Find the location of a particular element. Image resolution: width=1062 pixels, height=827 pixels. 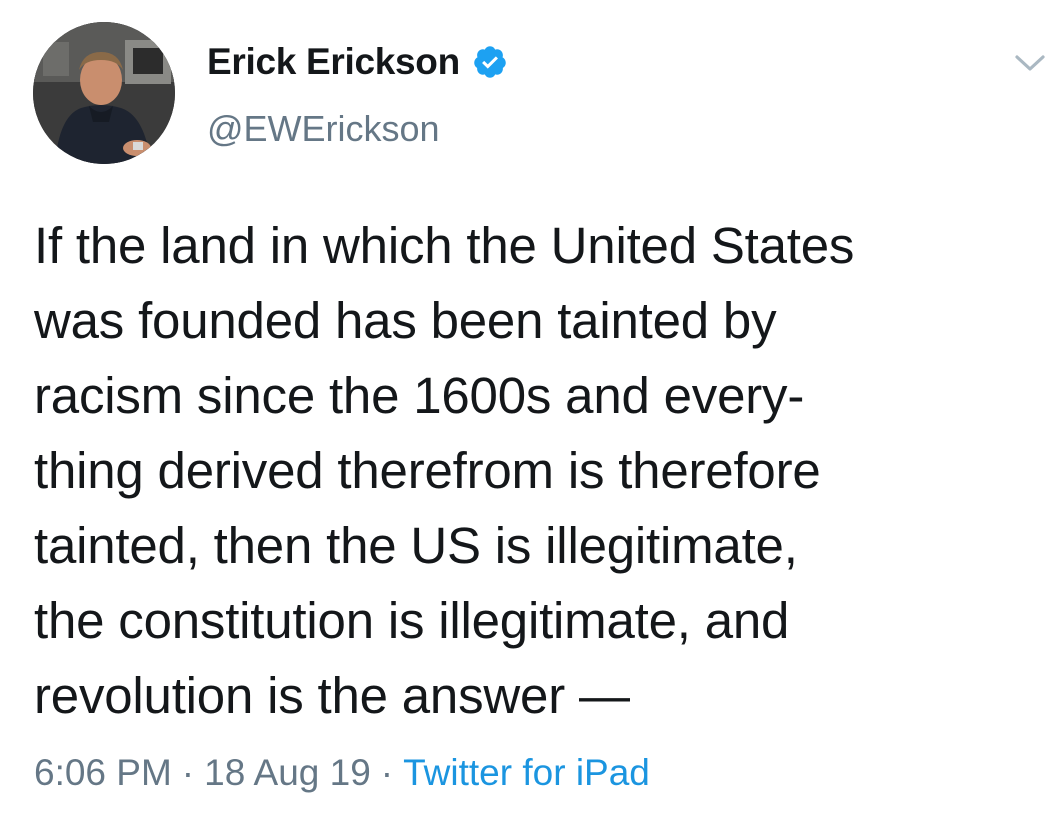

tweet-text-line: If the land in which the United States is located at coordinates (444, 245).